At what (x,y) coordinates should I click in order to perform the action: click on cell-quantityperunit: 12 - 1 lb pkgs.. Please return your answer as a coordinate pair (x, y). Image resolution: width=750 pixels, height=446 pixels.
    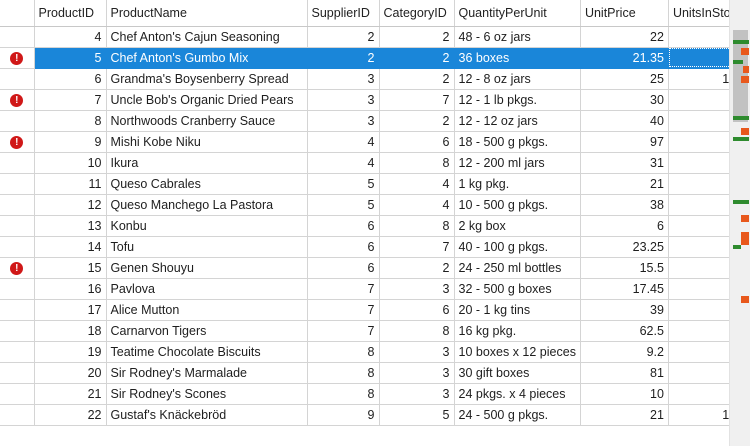
    Looking at the image, I should click on (517, 100).